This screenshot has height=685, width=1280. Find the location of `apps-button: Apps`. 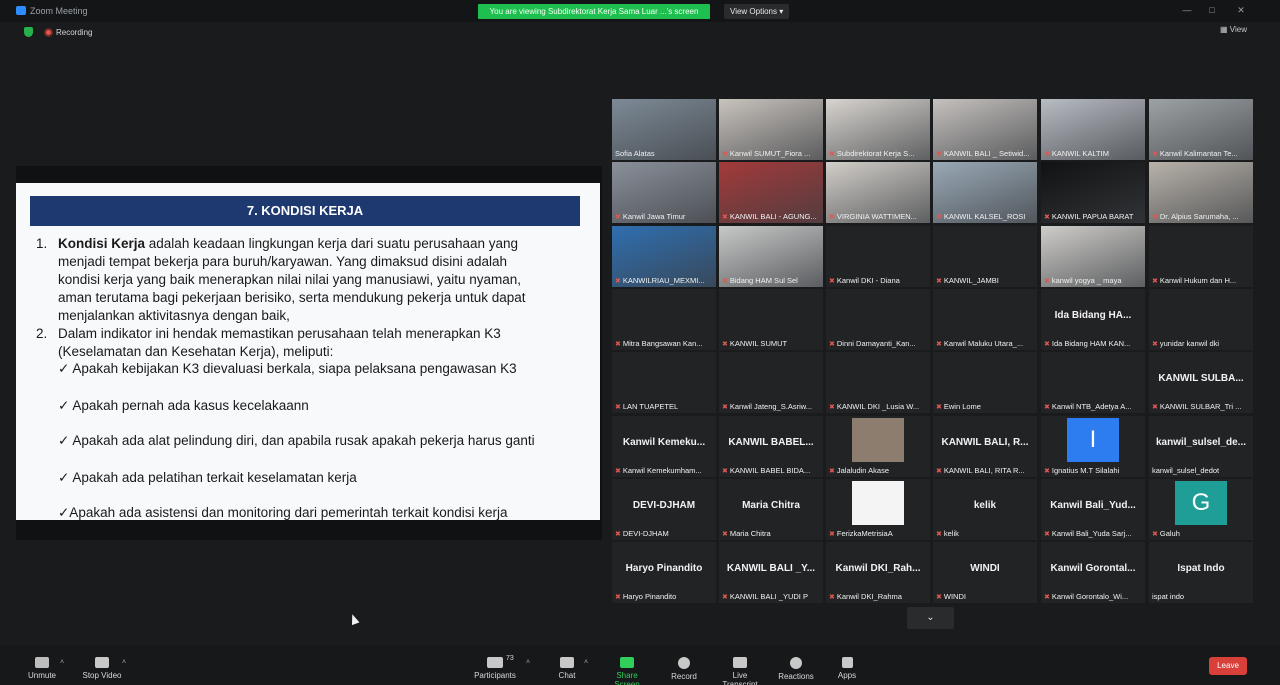

apps-button: Apps is located at coordinates (847, 668).